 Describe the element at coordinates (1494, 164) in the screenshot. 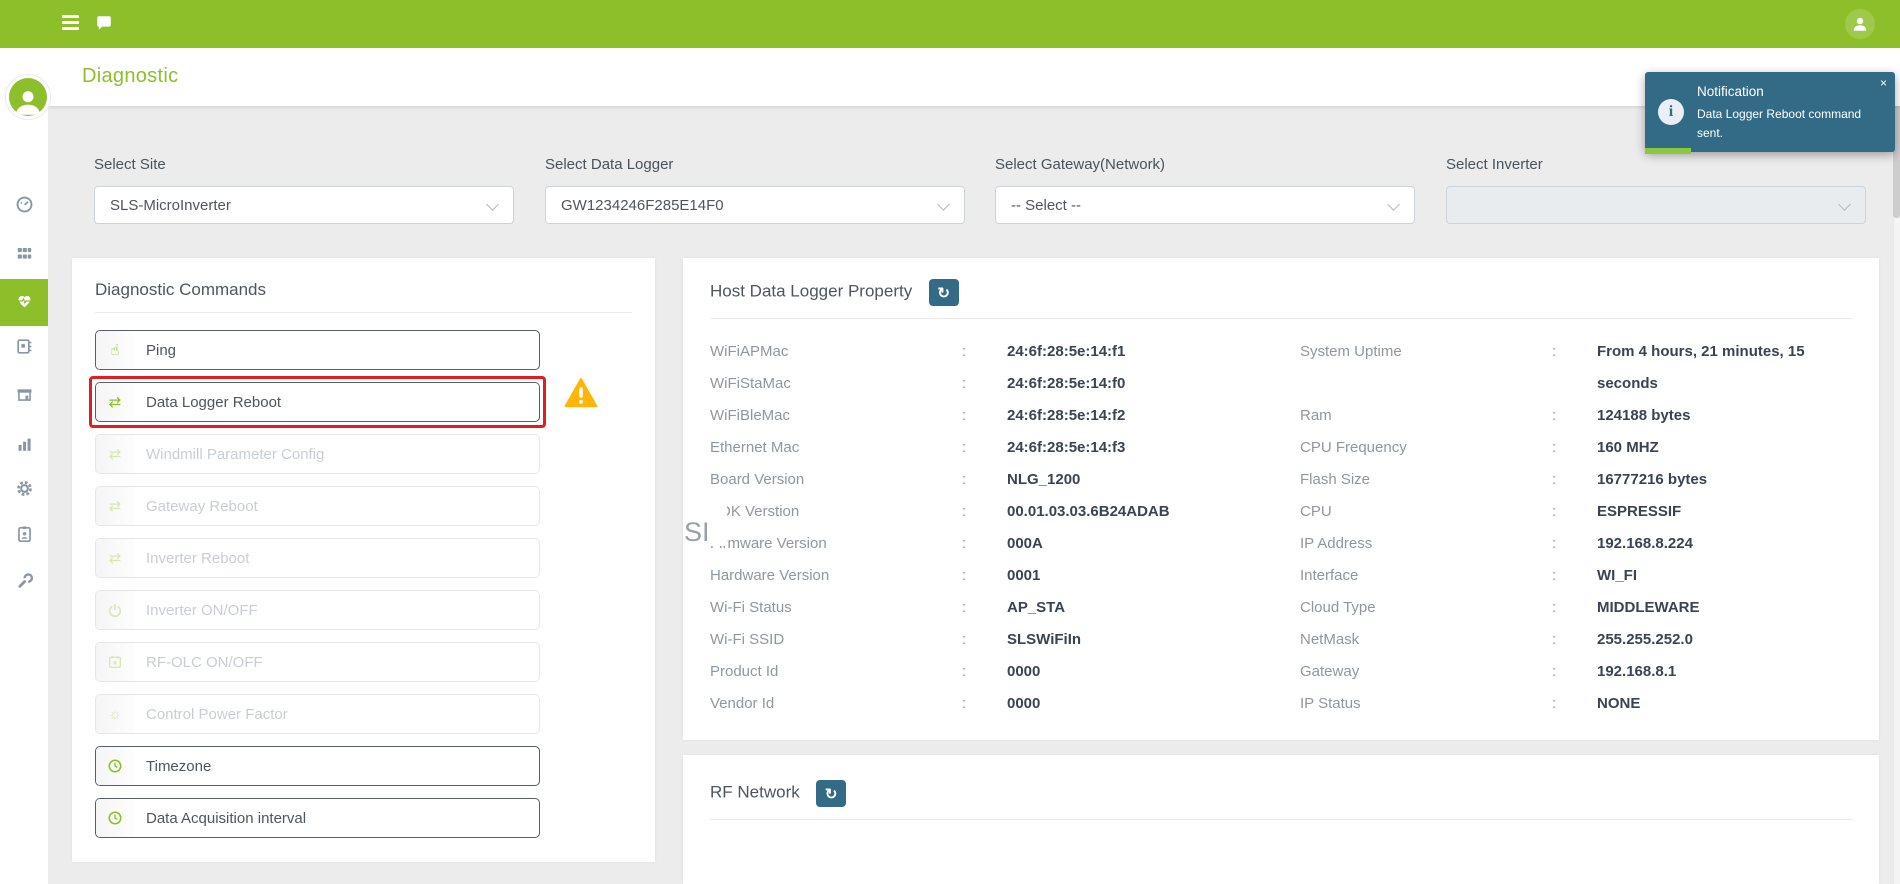

I see `filter-label: Select Inverter` at that location.